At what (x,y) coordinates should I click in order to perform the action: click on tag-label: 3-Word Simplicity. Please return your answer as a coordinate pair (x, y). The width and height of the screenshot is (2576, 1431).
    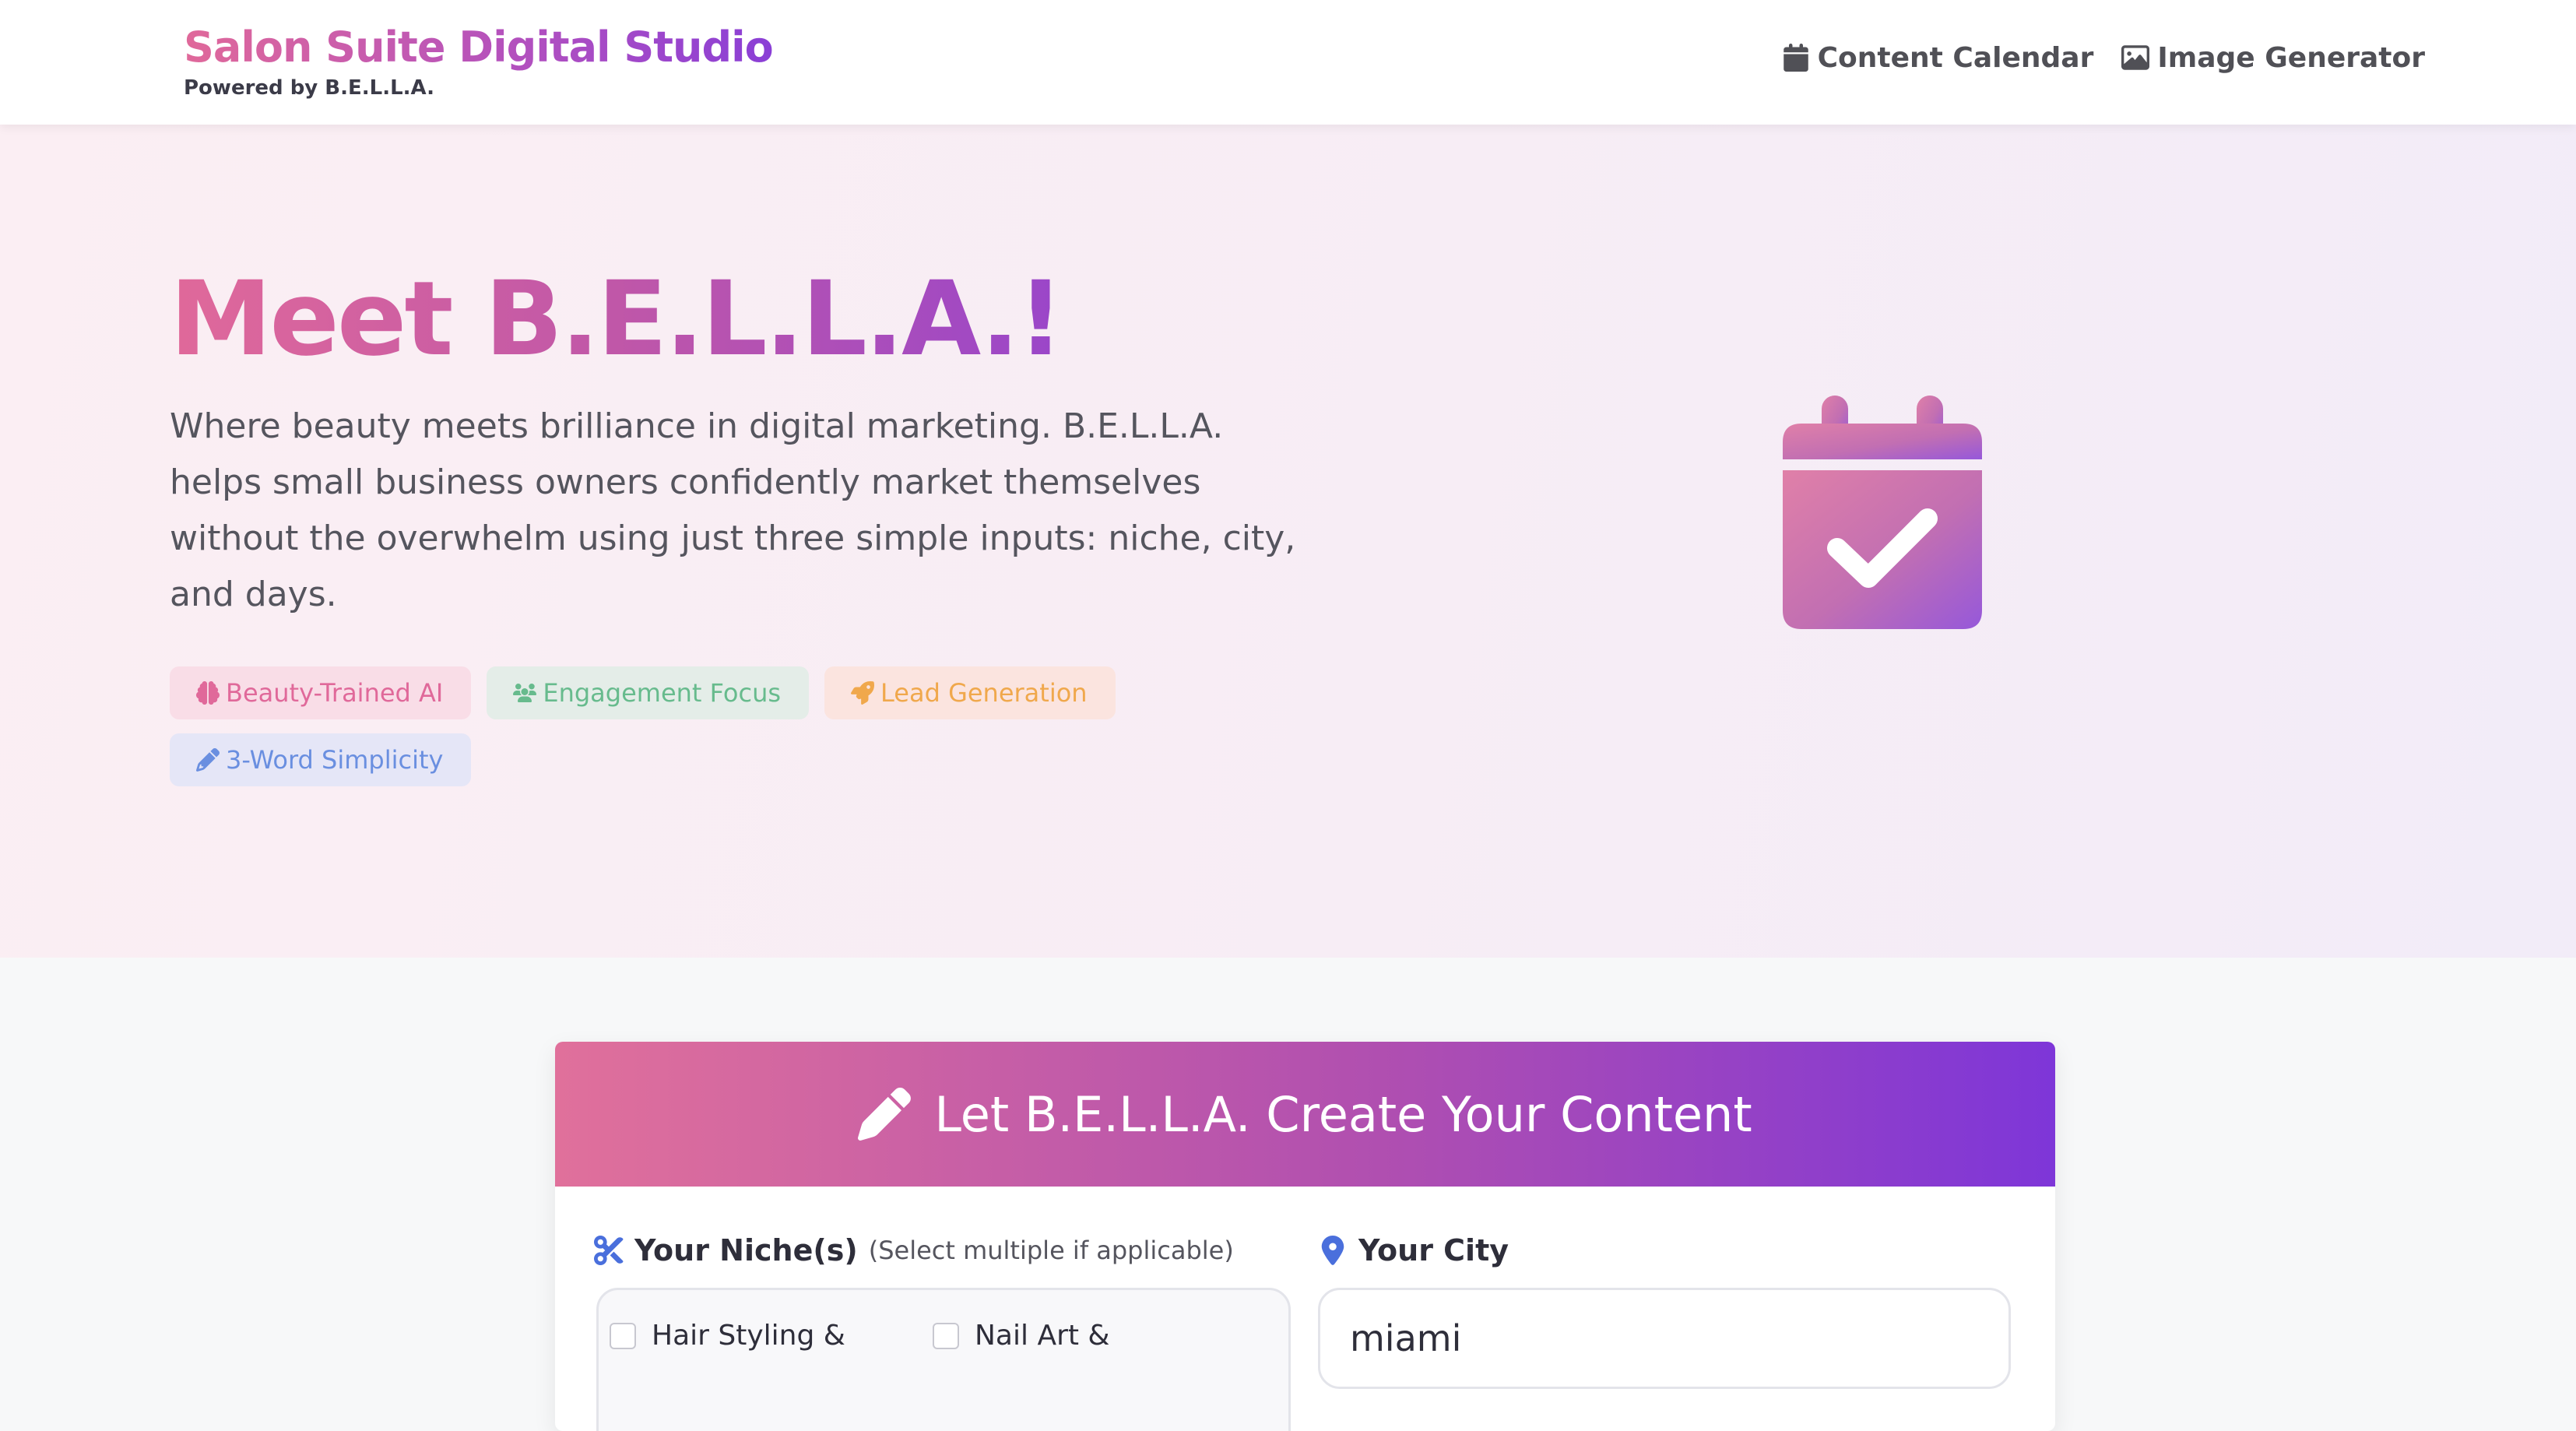
    Looking at the image, I should click on (335, 760).